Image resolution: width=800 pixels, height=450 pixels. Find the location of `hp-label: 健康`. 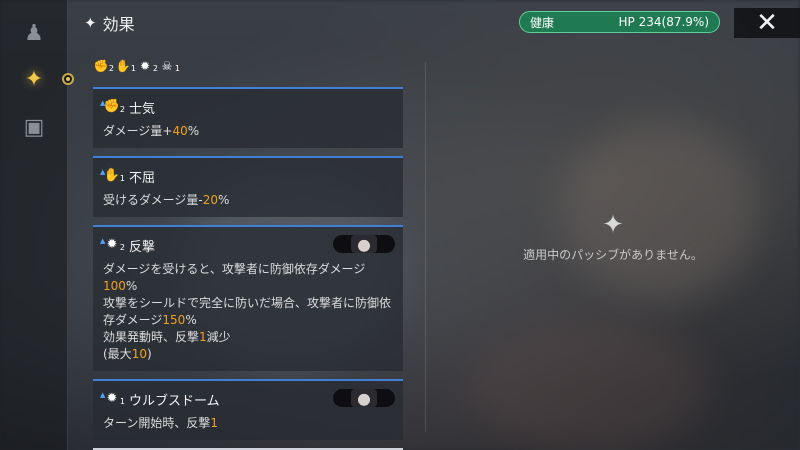

hp-label: 健康 is located at coordinates (542, 22).